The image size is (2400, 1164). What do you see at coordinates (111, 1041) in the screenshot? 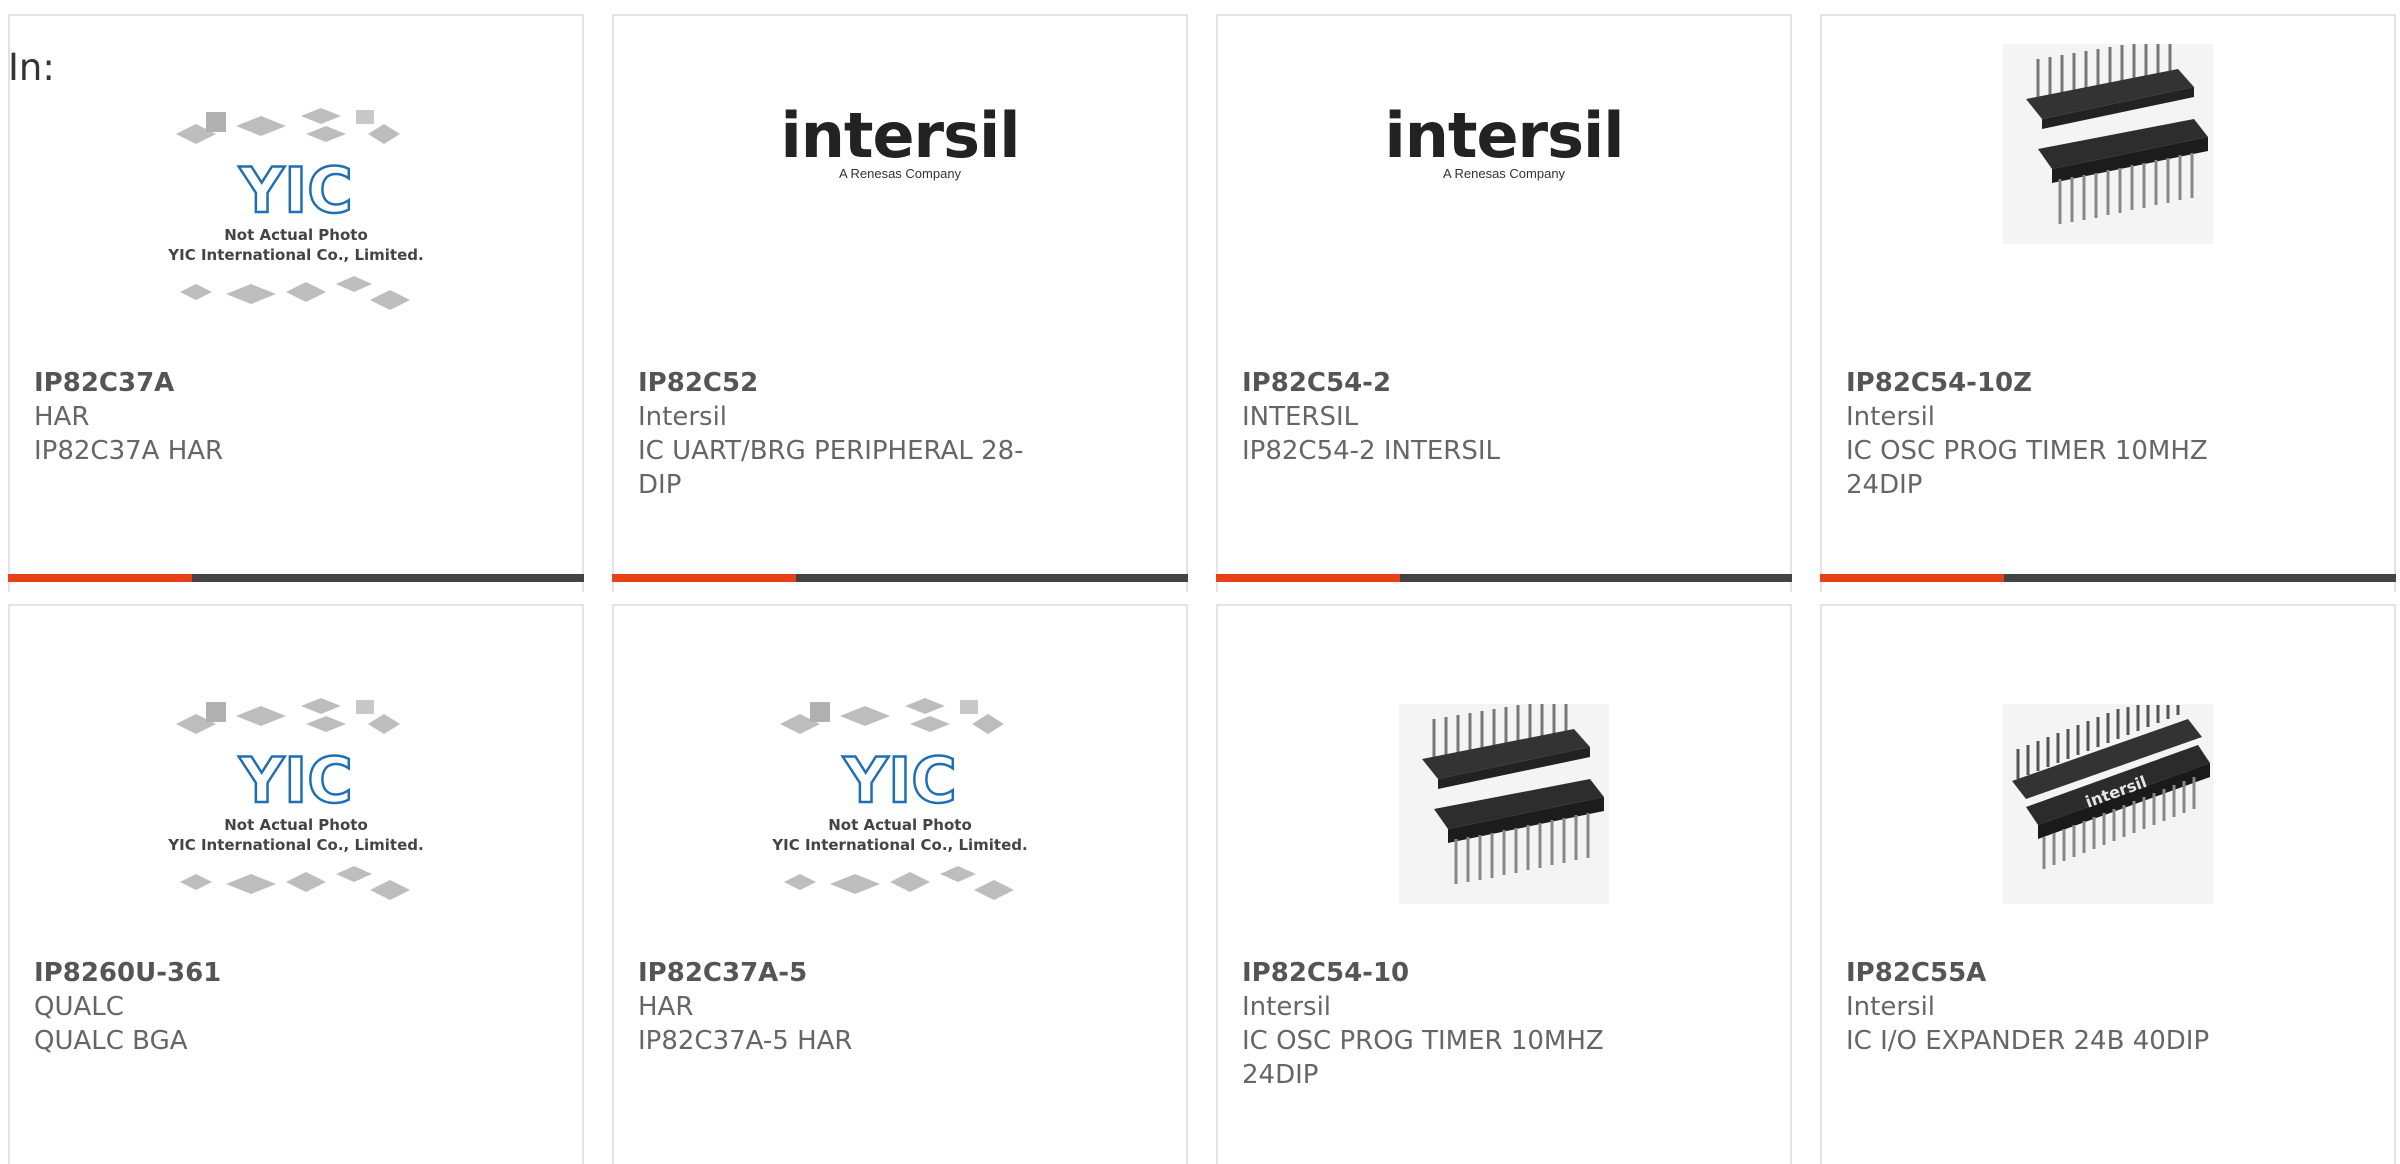
I see `description: QUALC BGA` at bounding box center [111, 1041].